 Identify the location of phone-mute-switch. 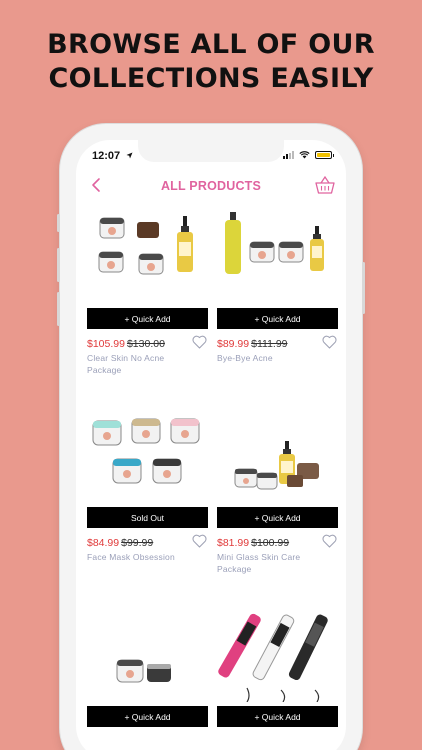
(58, 223).